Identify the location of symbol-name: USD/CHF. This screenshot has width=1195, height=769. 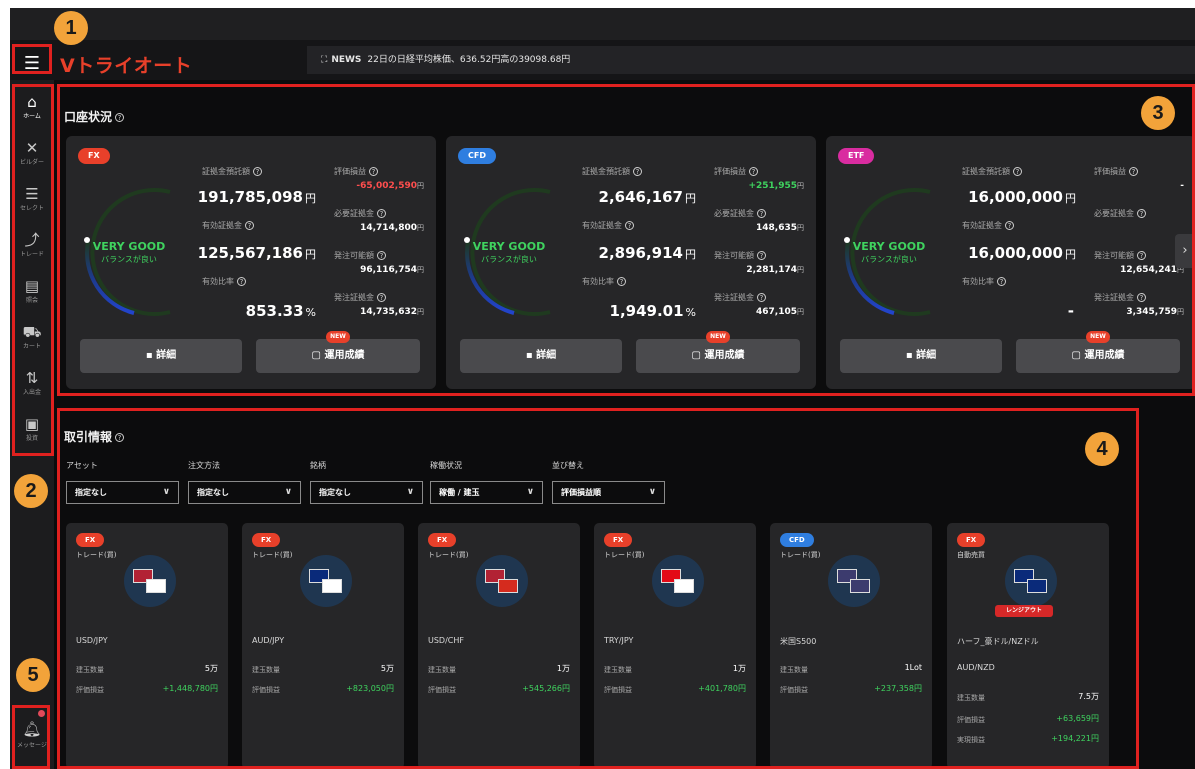
(446, 640).